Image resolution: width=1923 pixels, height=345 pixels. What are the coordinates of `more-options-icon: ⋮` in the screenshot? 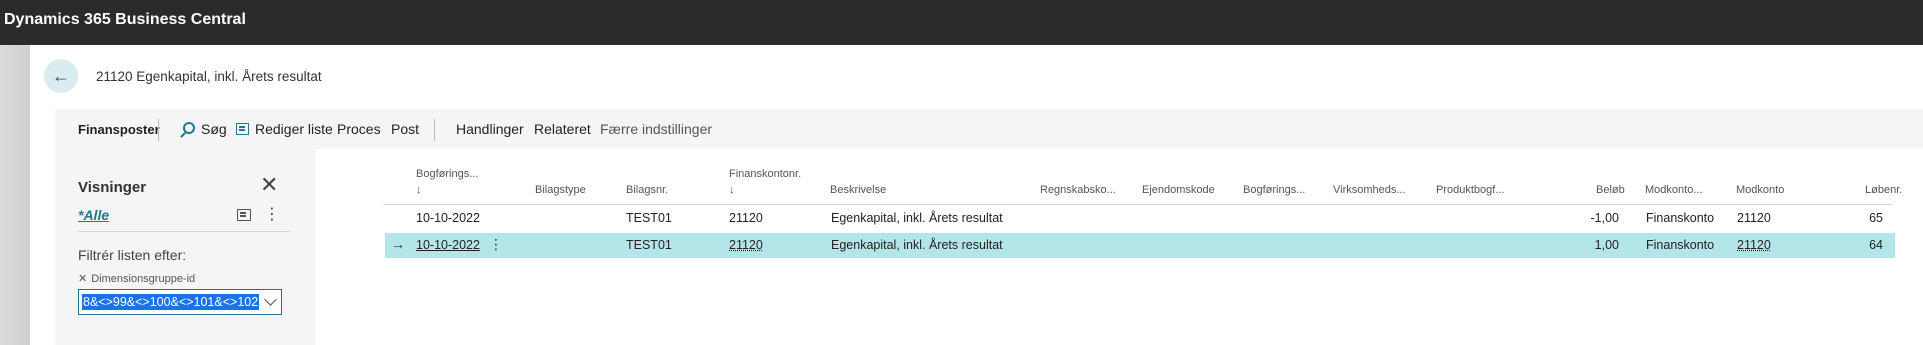 It's located at (272, 214).